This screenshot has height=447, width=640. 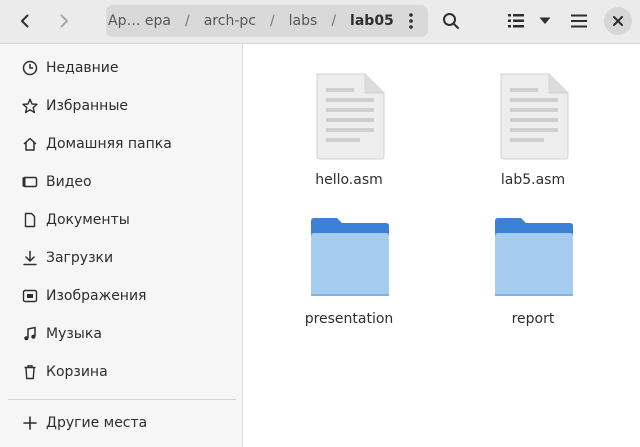 I want to click on sidebar-item-label: Другие места, so click(x=97, y=423).